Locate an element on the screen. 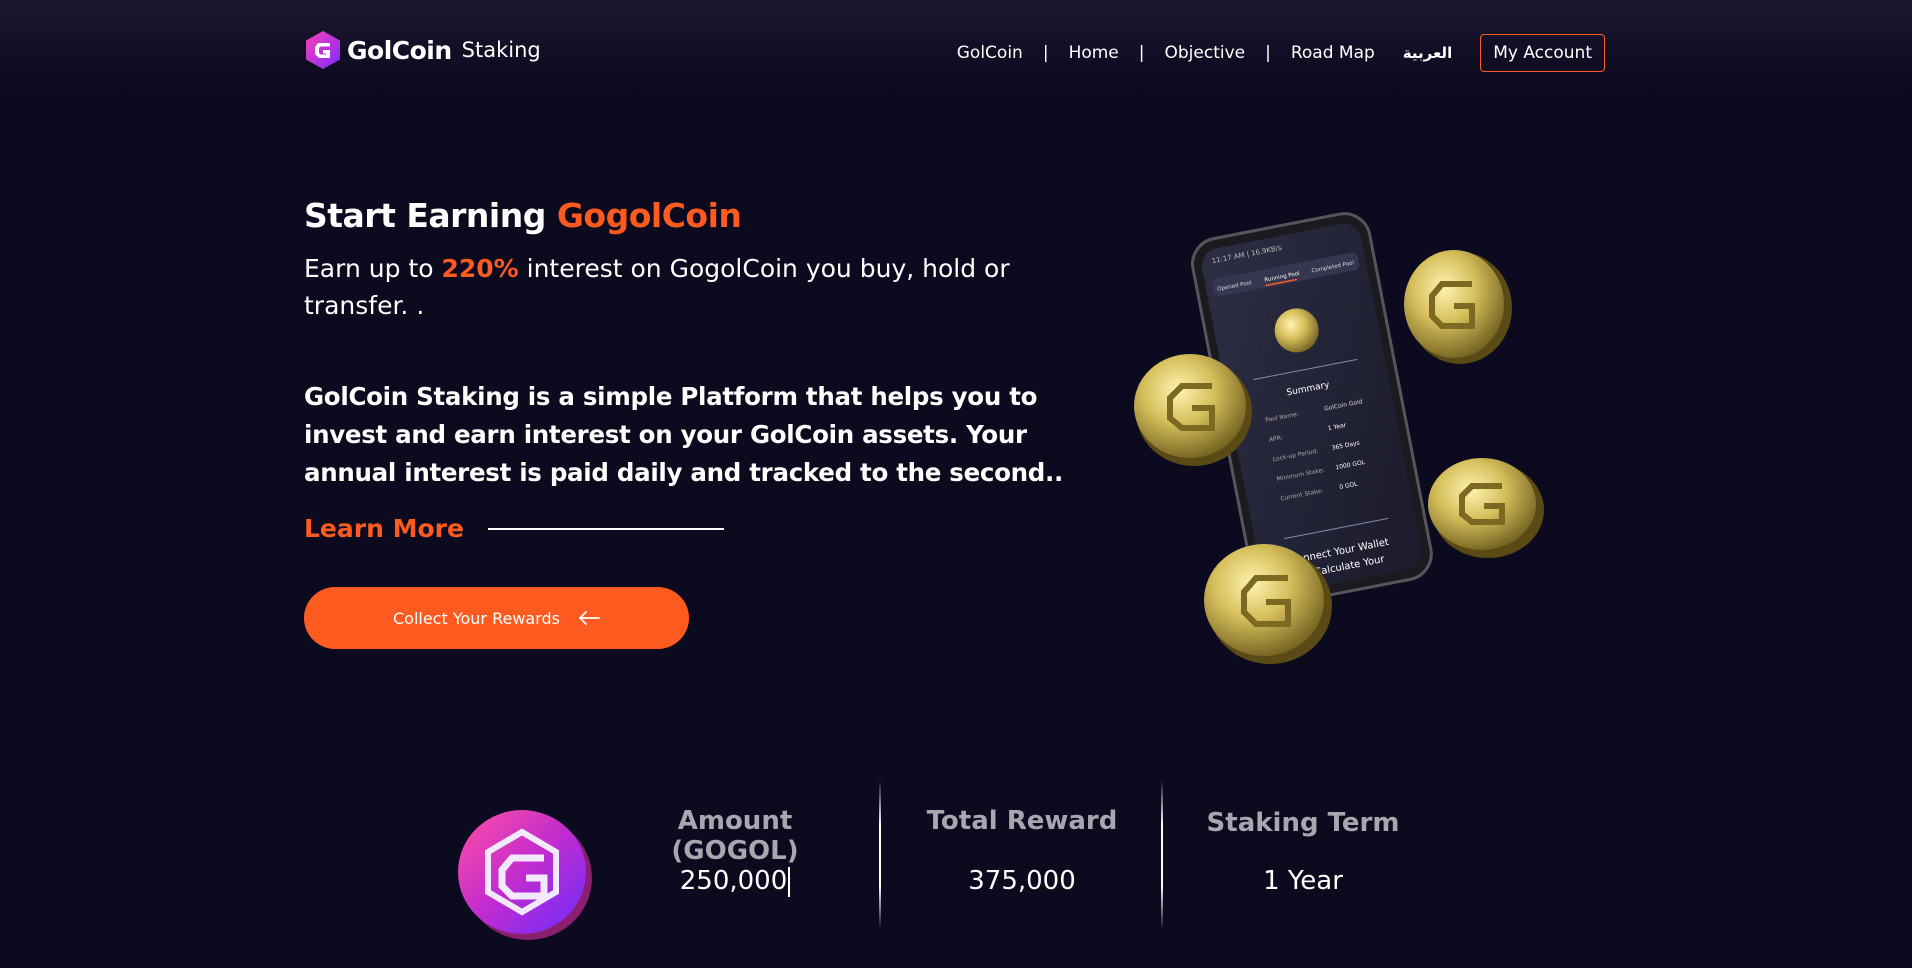 The height and width of the screenshot is (968, 1912). learn-more-link: Learn More is located at coordinates (514, 528).